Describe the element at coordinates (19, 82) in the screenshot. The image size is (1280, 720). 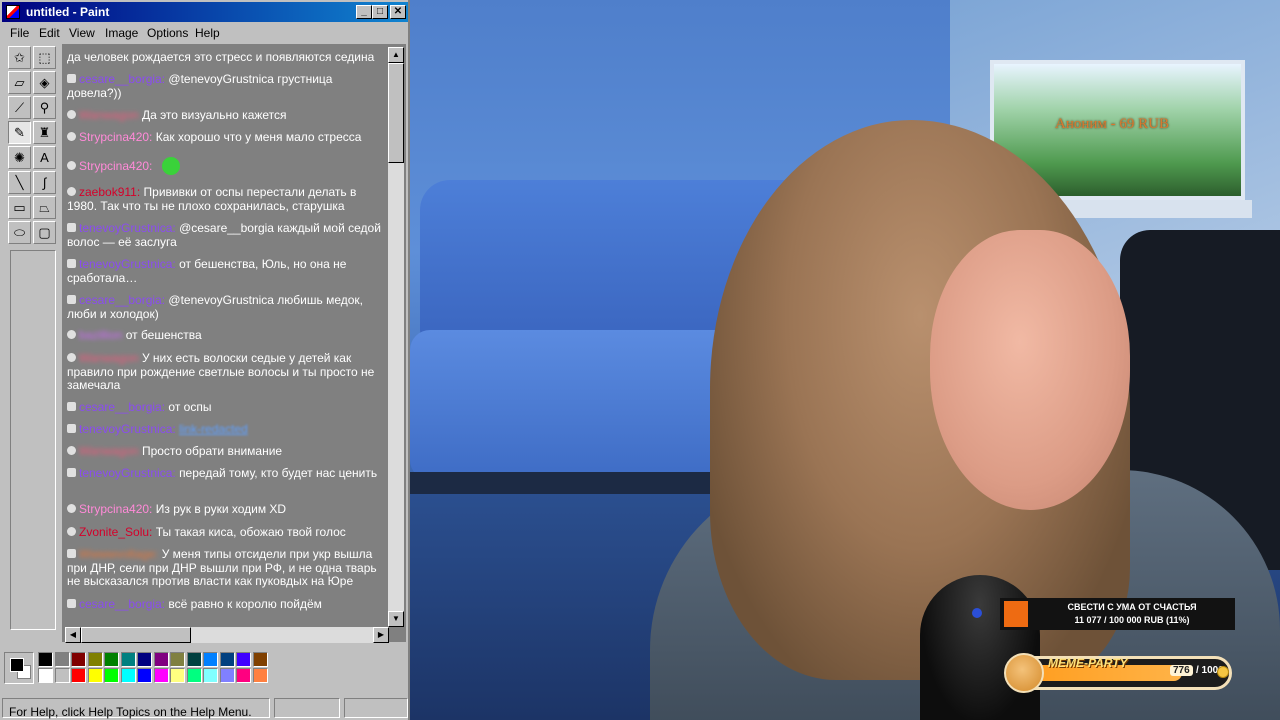
I see `eraser-icon: ▱` at that location.